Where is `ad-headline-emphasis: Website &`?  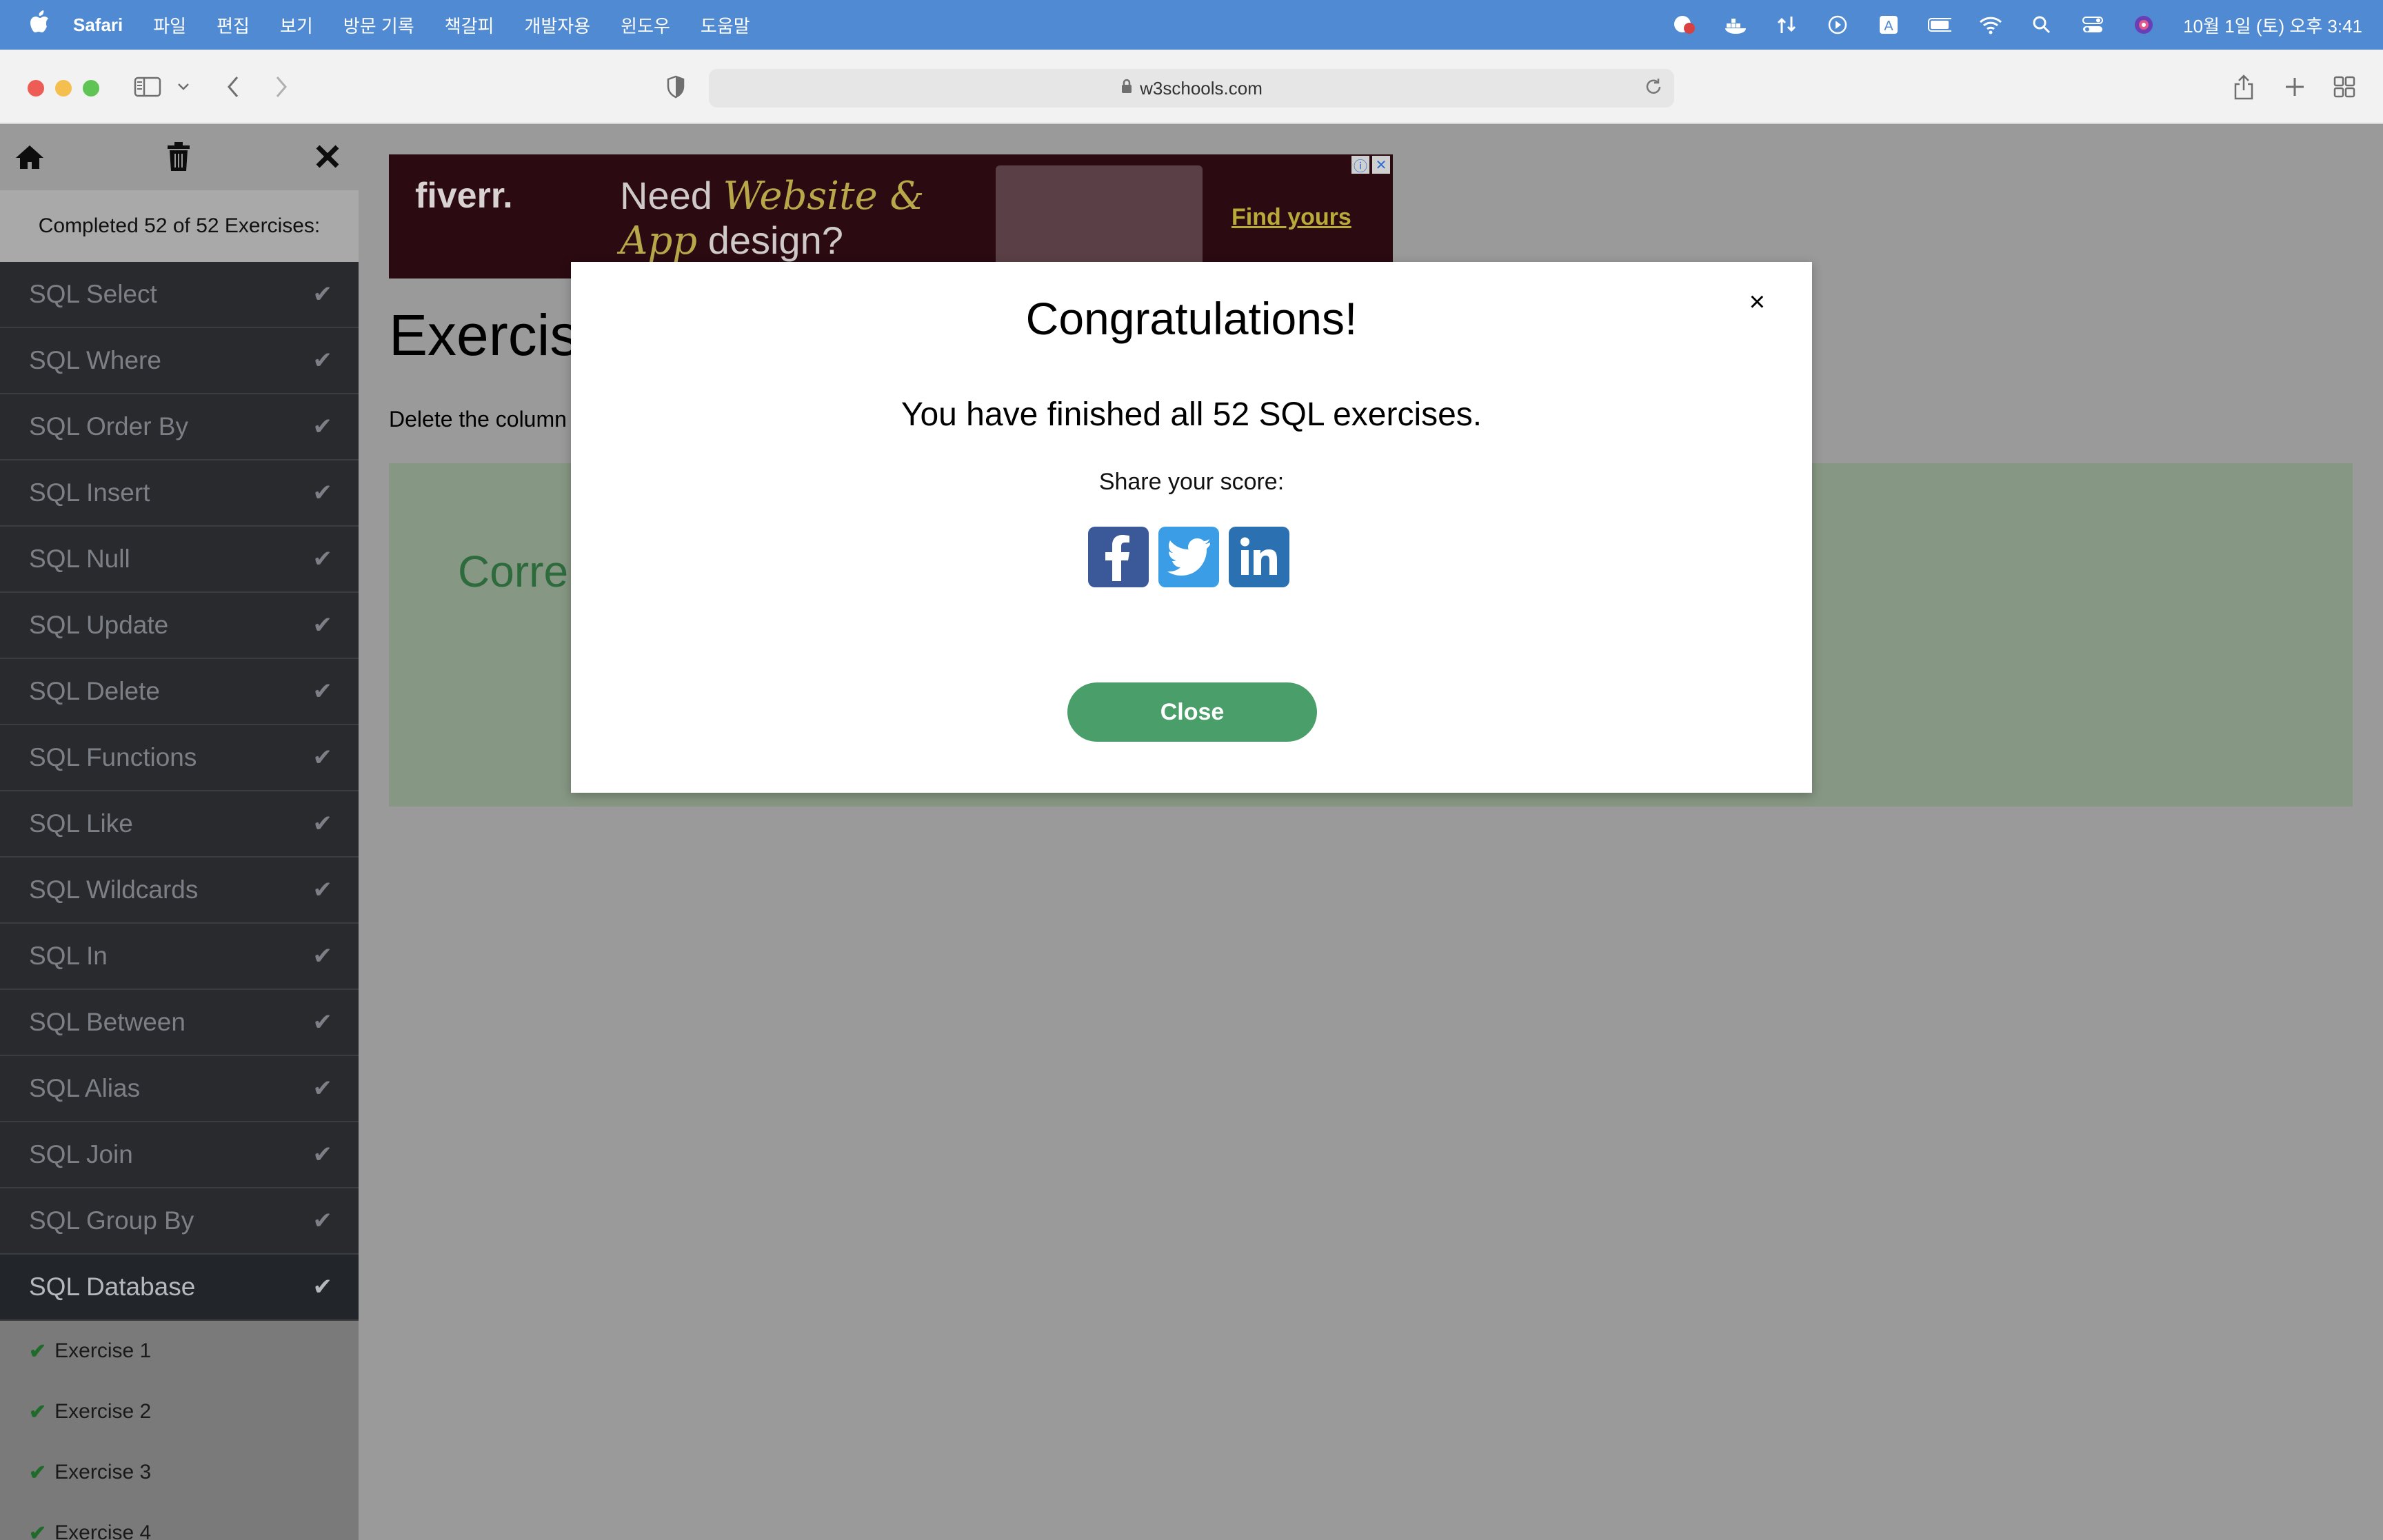
ad-headline-emphasis: Website & is located at coordinates (824, 197).